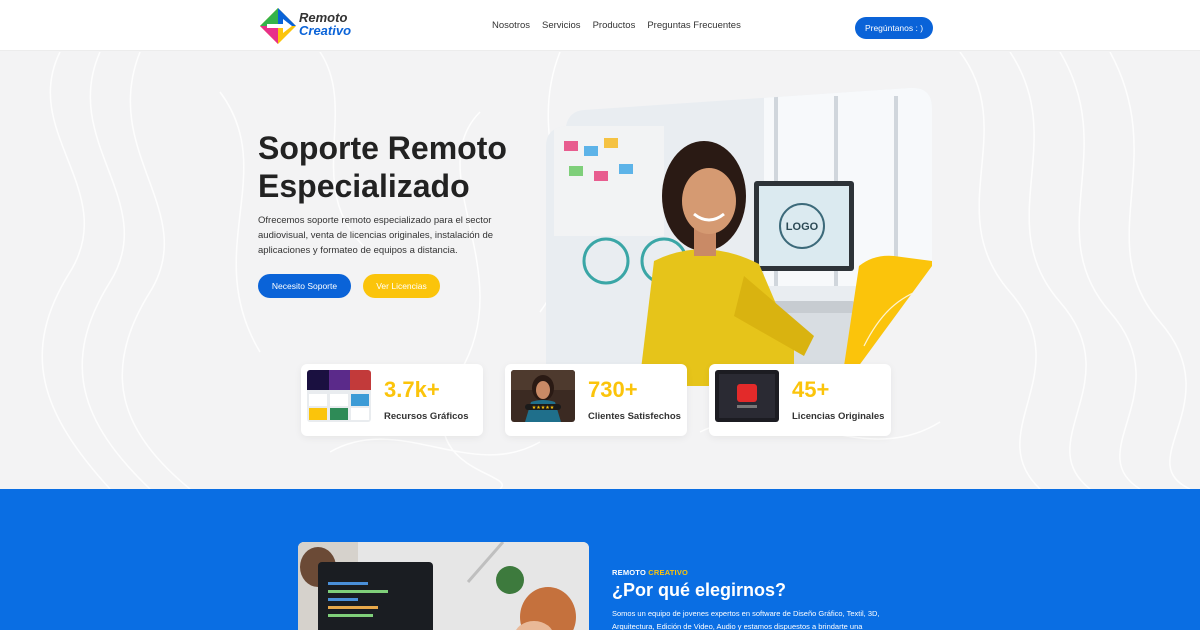 The image size is (1200, 630). Describe the element at coordinates (699, 590) in the screenshot. I see `section-title: ¿Por qué elegirnos?` at that location.